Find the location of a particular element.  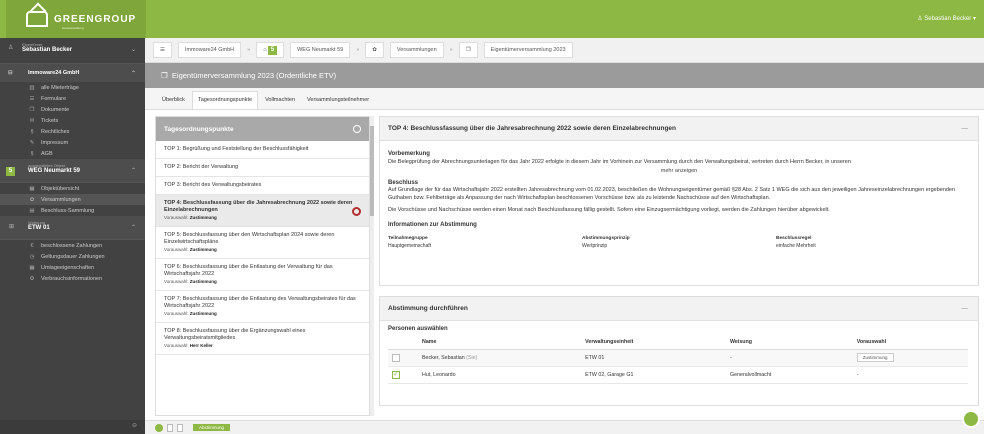

object-item-label: Objektübersicht is located at coordinates (60, 188).